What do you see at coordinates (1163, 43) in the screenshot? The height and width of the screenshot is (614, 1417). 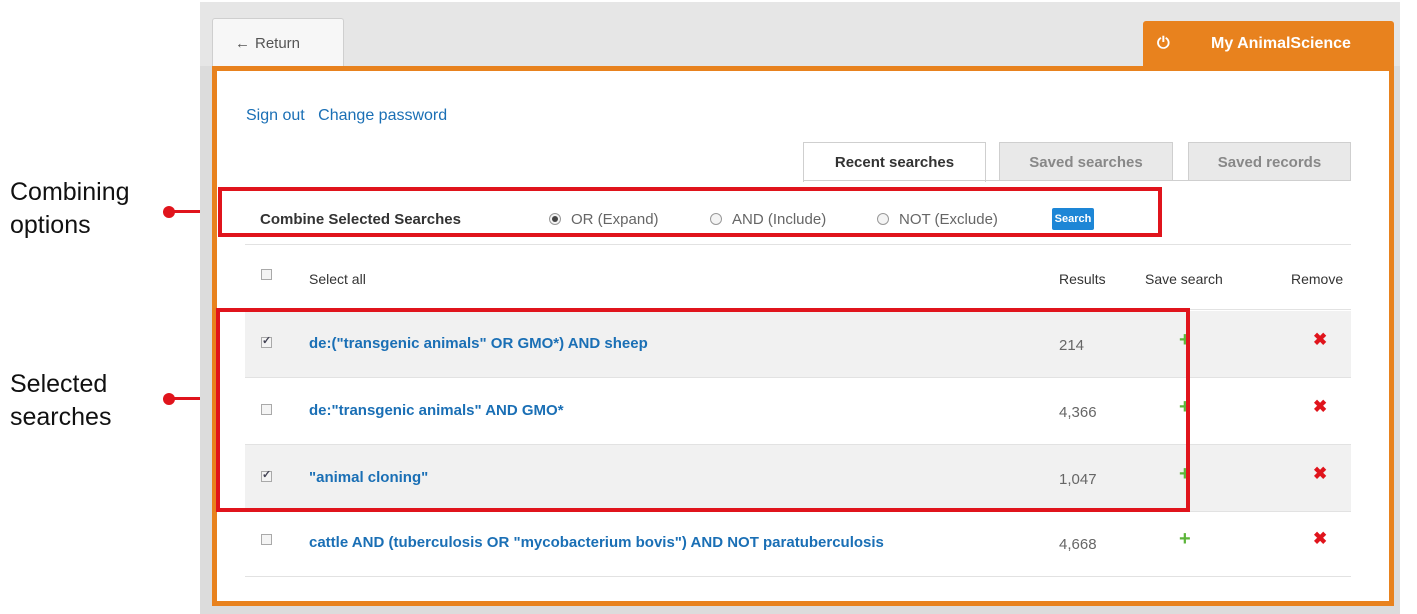 I see `account-icon: ⏻` at bounding box center [1163, 43].